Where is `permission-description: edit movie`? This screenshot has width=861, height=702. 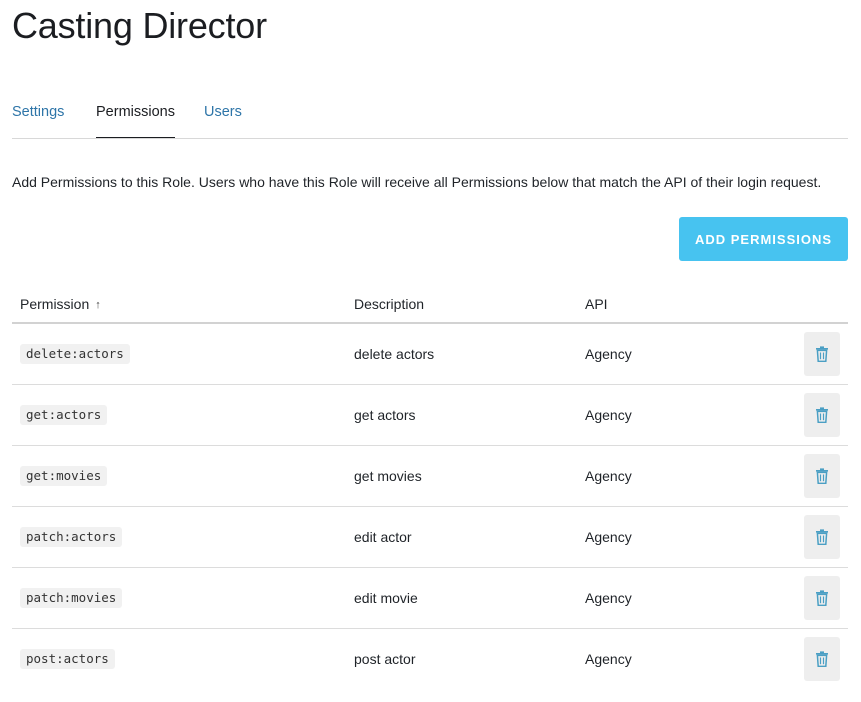 permission-description: edit movie is located at coordinates (386, 598).